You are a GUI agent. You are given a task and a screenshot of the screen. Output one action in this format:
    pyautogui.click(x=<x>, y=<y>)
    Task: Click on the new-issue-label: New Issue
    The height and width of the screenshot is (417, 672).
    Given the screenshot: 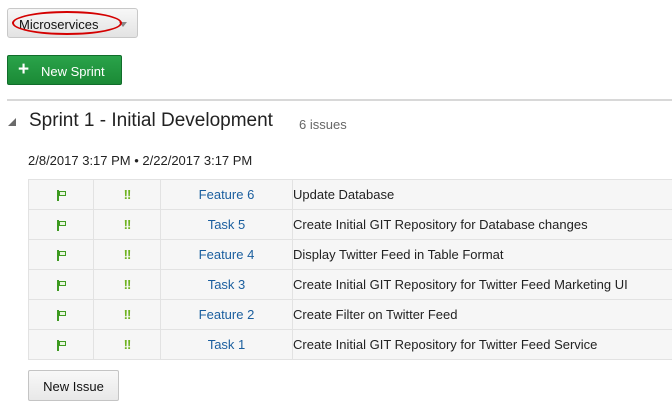 What is the action you would take?
    pyautogui.click(x=73, y=386)
    